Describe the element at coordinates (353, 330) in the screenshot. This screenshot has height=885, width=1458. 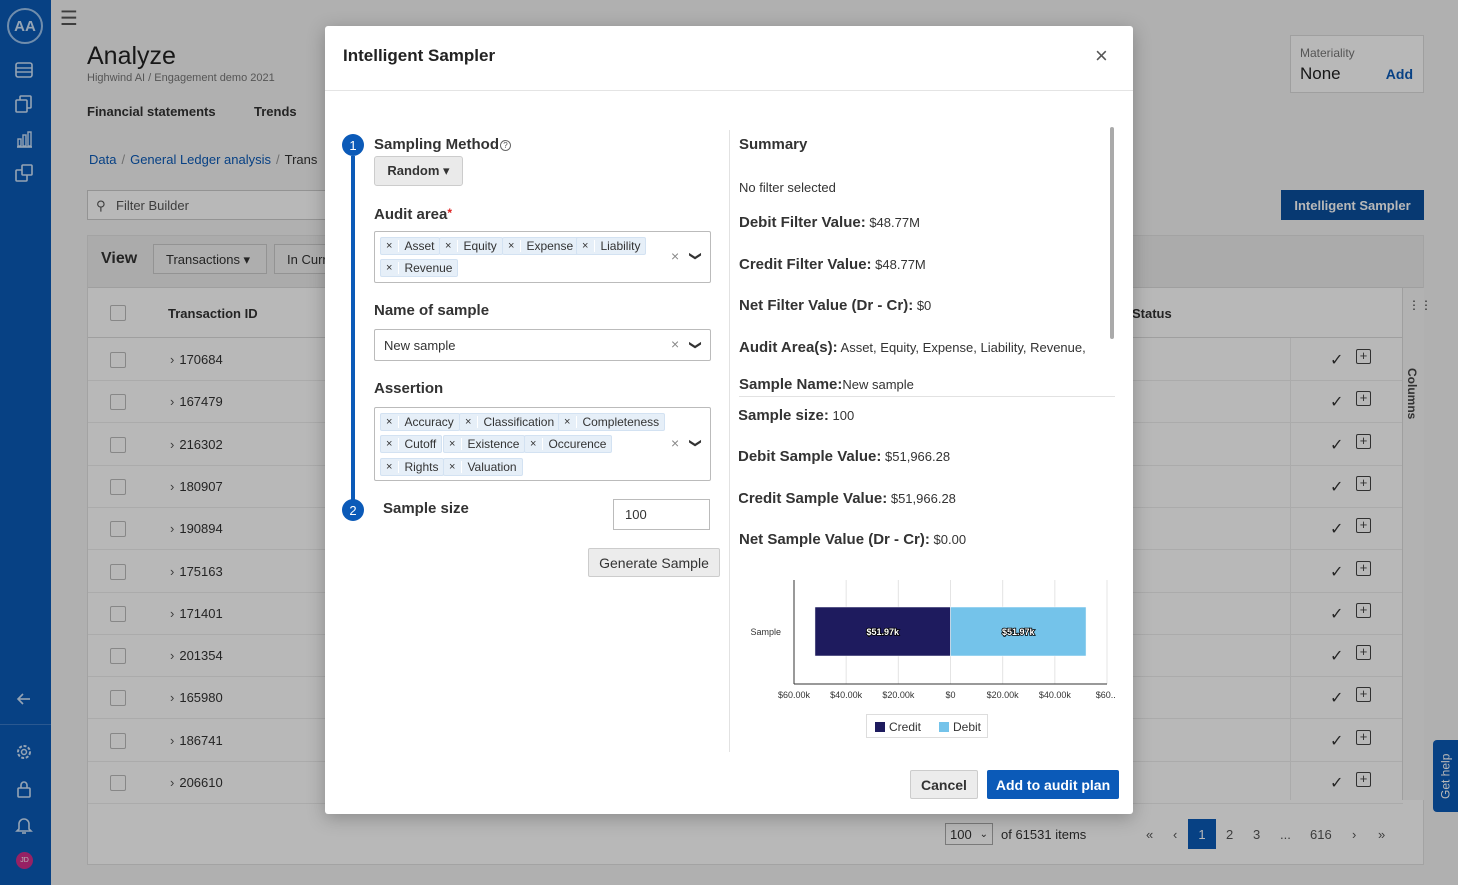
I see `step-connector` at that location.